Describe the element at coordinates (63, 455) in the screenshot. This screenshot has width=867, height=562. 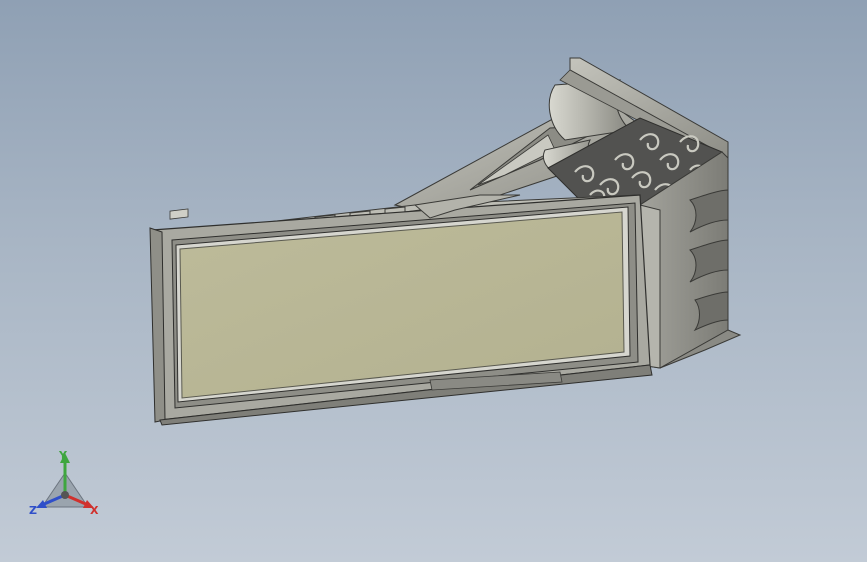
I see `y-axis-label: Y` at that location.